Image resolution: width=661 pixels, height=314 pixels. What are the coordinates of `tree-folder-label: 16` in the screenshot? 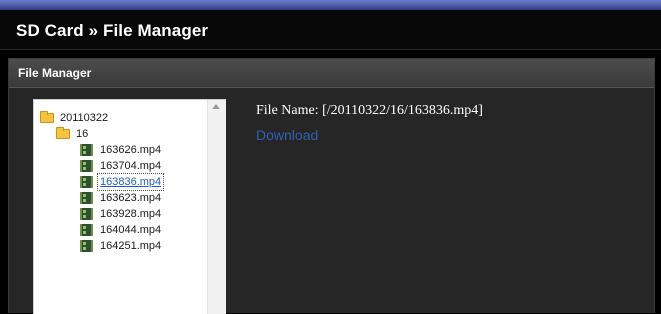 It's located at (82, 134).